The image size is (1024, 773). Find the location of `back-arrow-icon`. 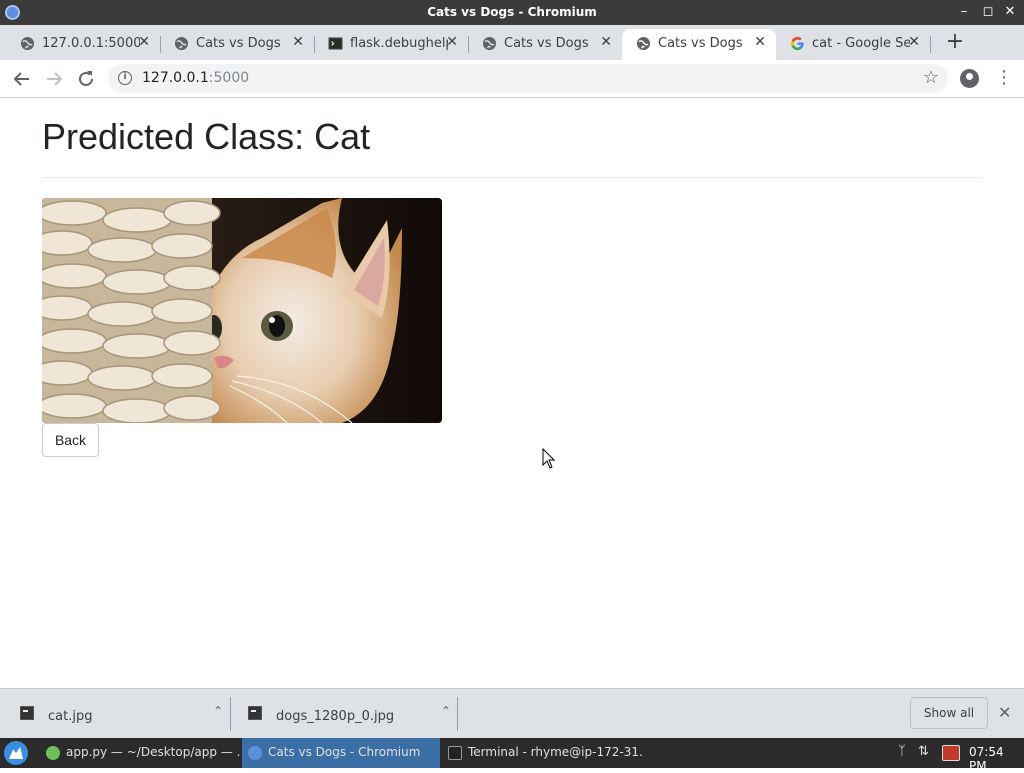

back-arrow-icon is located at coordinates (22, 79).